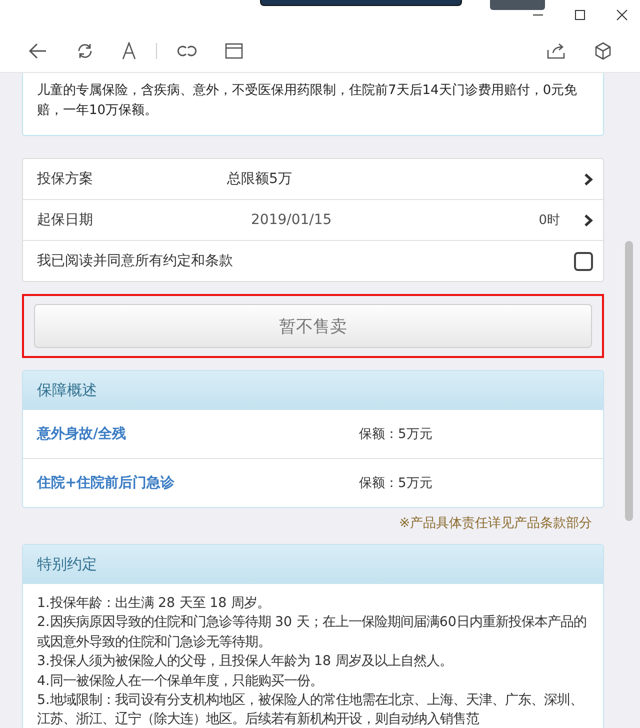 The width and height of the screenshot is (640, 728). I want to click on back-icon, so click(38, 51).